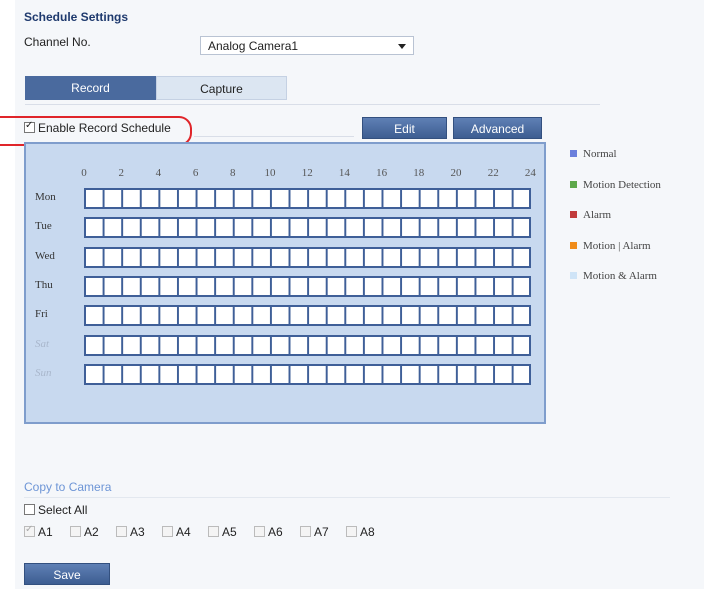 This screenshot has width=704, height=589. Describe the element at coordinates (84, 173) in the screenshot. I see `hour-label: 0` at that location.